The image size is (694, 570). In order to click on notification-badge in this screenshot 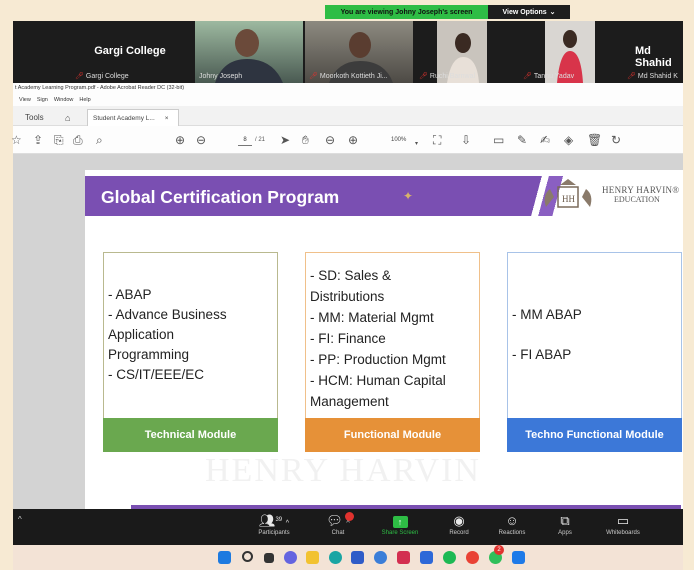, I will do `click(349, 516)`.